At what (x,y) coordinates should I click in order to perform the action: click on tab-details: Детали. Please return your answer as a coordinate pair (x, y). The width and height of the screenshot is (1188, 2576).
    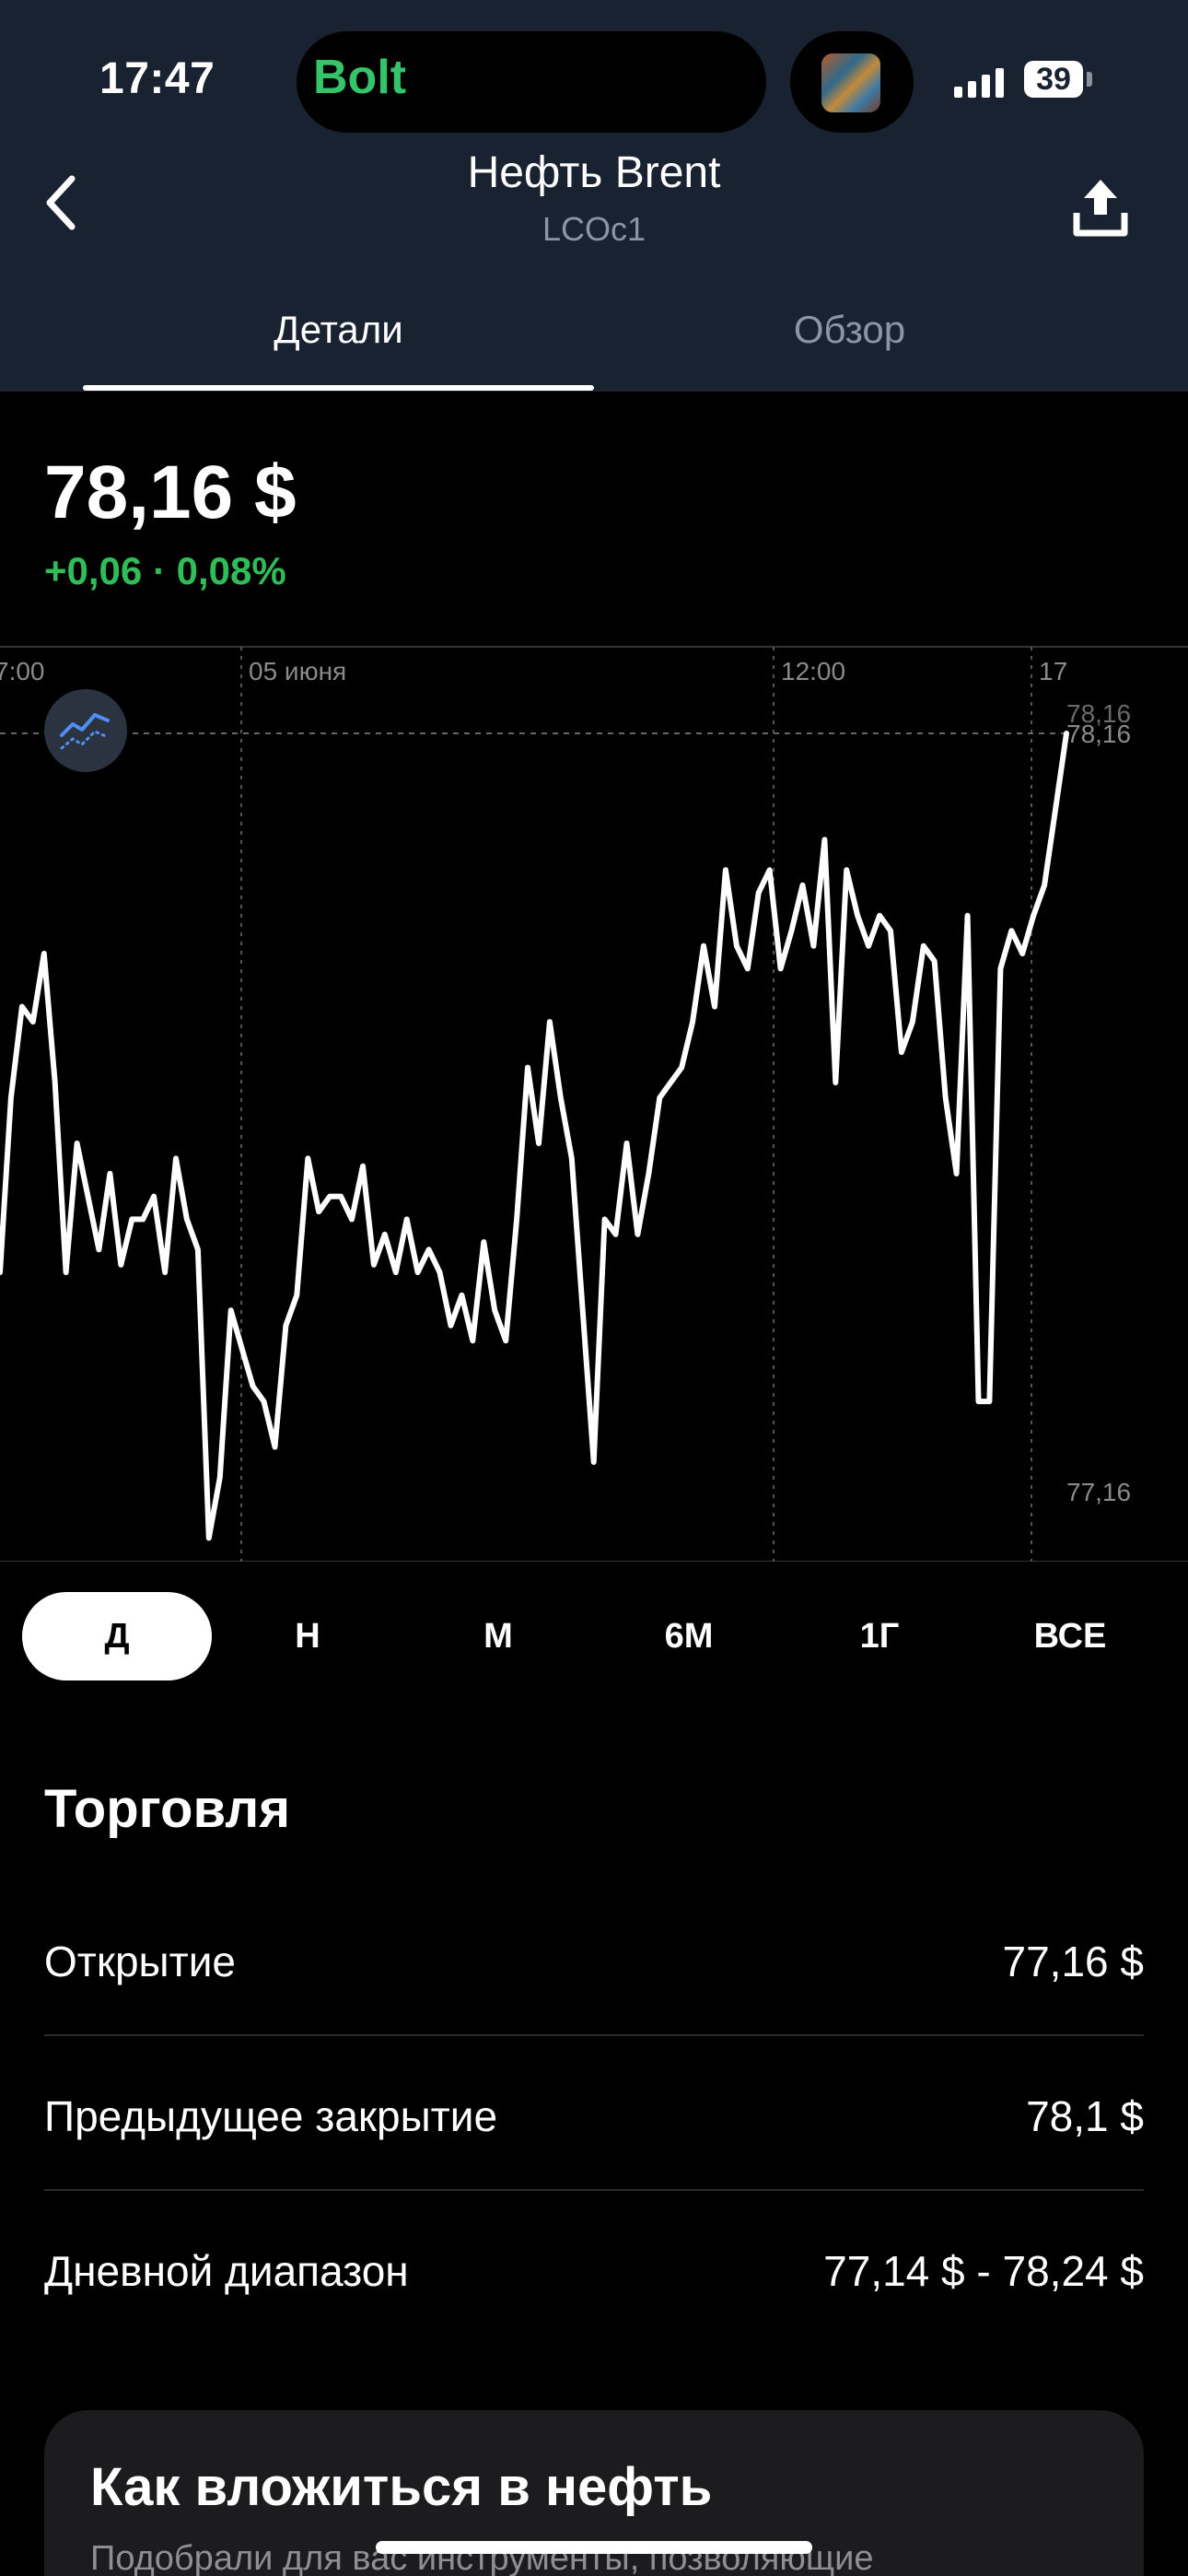
    Looking at the image, I should click on (338, 330).